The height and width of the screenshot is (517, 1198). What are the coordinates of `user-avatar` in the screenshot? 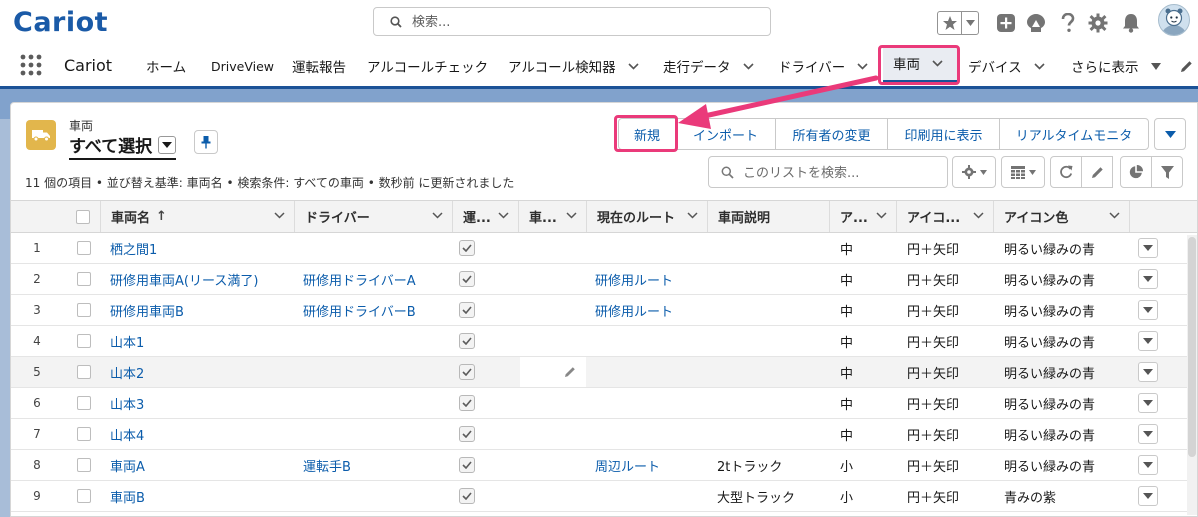 It's located at (1174, 20).